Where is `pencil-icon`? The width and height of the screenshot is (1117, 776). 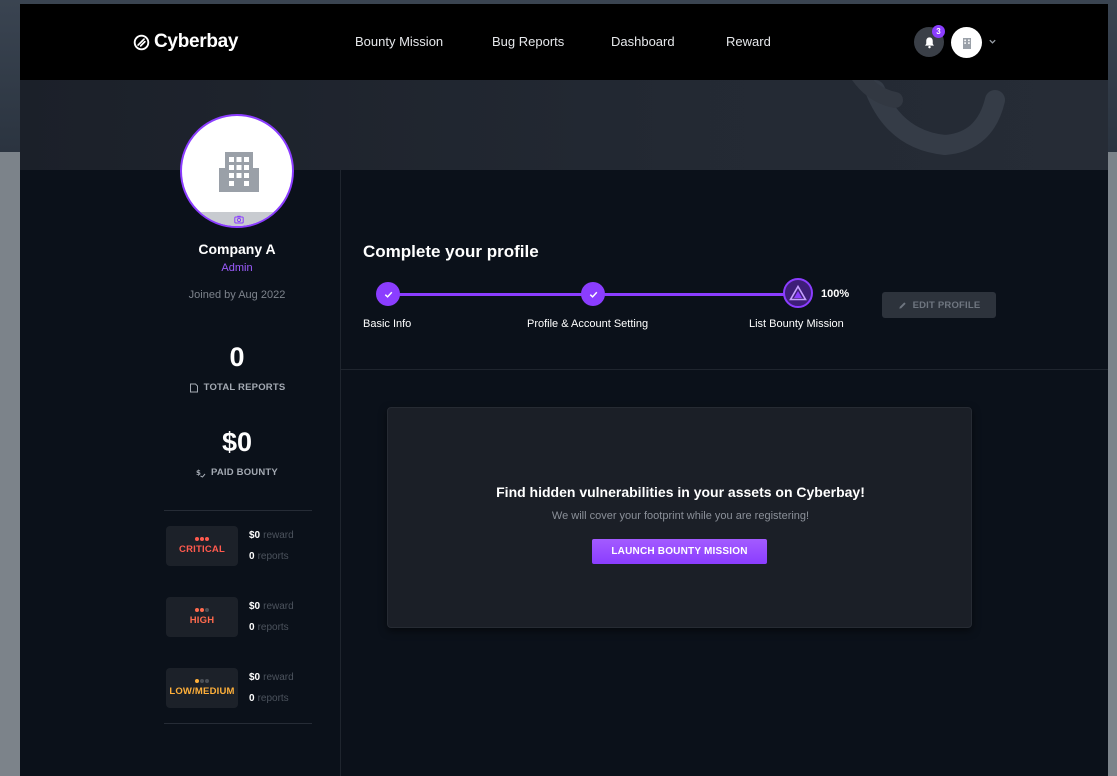 pencil-icon is located at coordinates (902, 305).